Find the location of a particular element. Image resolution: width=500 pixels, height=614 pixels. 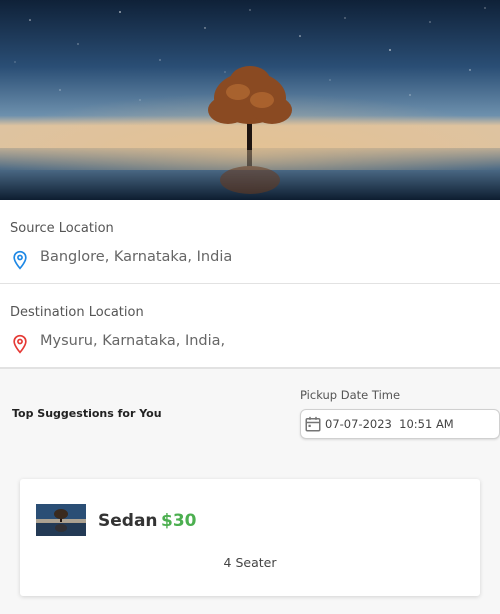

pickup-date-picker: 07-07-2023 10:51 AM is located at coordinates (400, 424).